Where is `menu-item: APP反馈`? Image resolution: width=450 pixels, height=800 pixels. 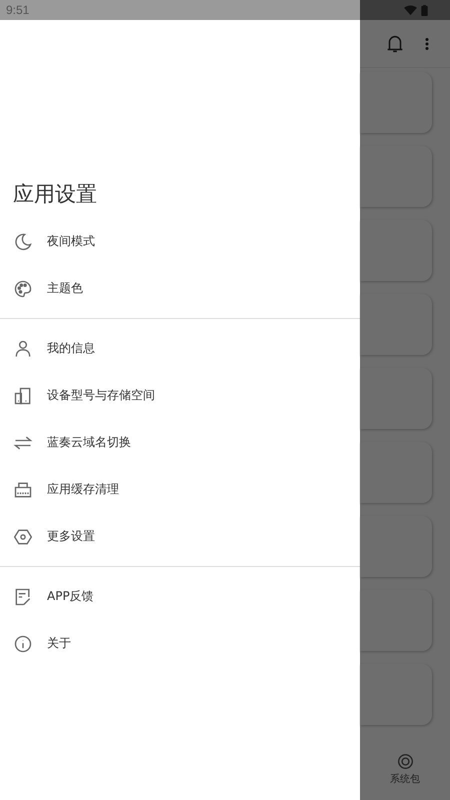 menu-item: APP反馈 is located at coordinates (180, 596).